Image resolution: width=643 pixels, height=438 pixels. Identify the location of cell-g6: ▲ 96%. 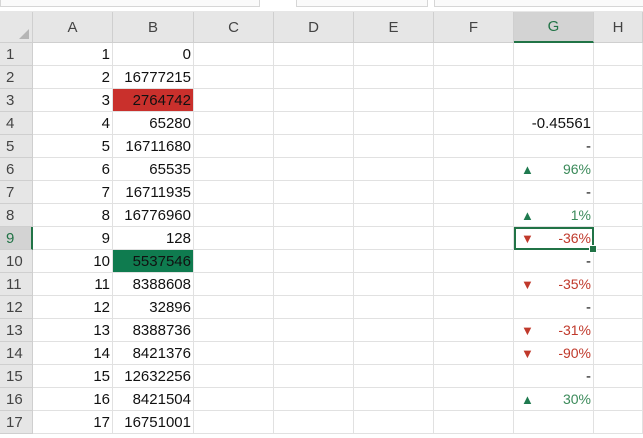
(554, 169).